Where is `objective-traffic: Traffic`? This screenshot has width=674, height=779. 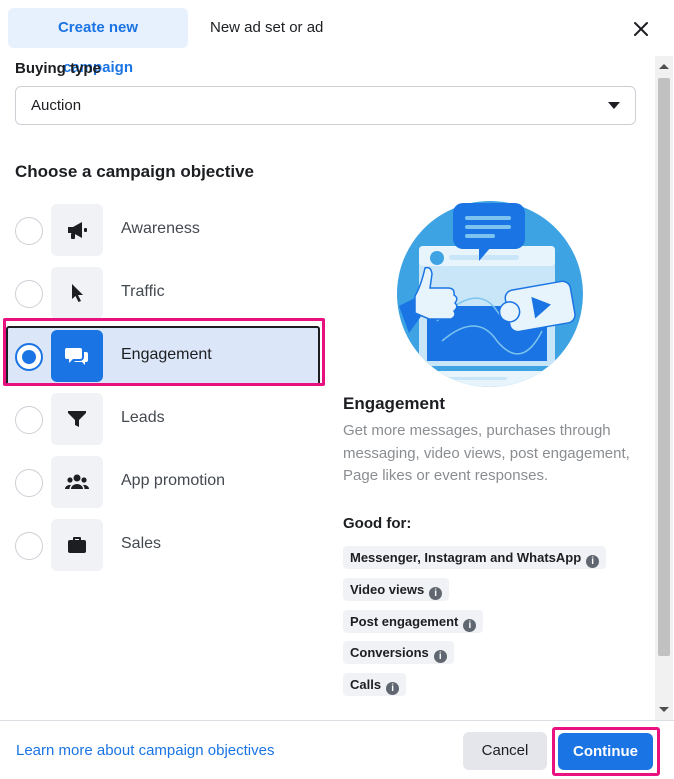
objective-traffic: Traffic is located at coordinates (163, 293).